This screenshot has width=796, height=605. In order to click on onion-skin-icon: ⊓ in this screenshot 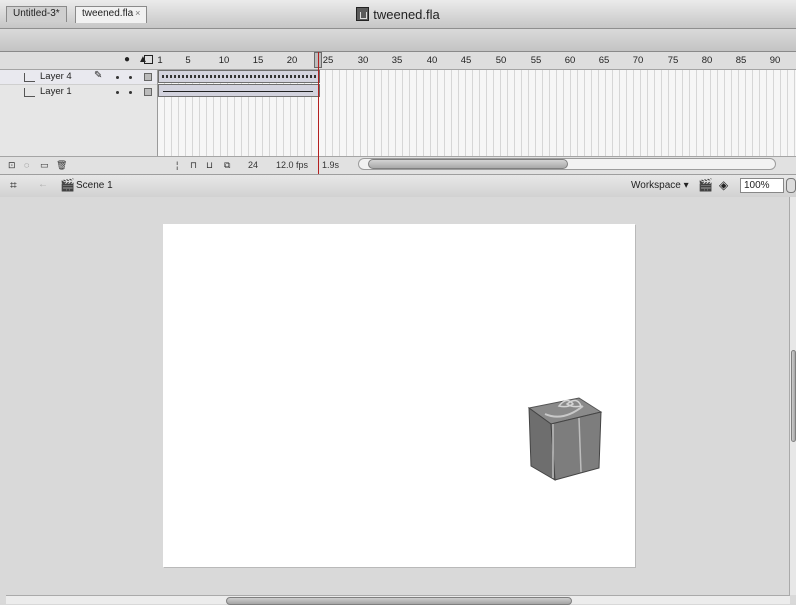, I will do `click(193, 165)`.